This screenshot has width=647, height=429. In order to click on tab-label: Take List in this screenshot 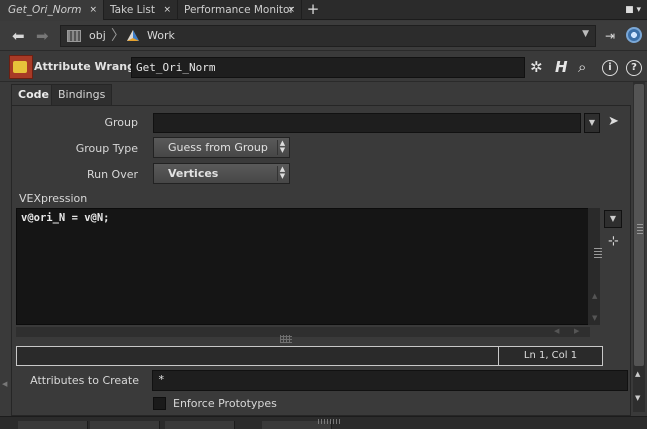, I will do `click(132, 10)`.